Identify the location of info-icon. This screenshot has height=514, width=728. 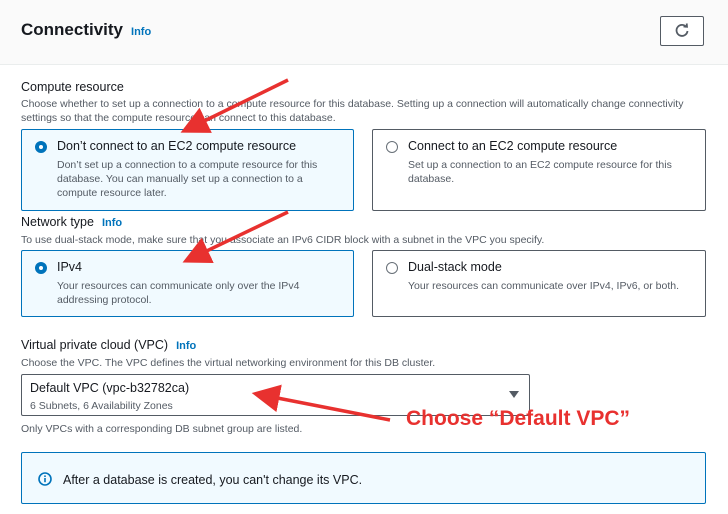
(45, 479).